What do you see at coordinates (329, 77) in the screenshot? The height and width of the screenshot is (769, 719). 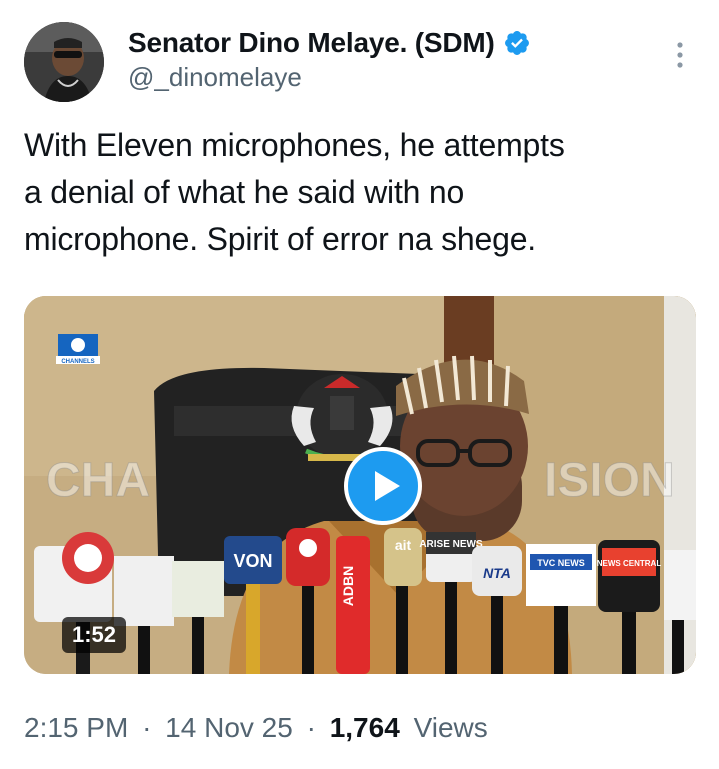 I see `handle: @_dinomelaye` at bounding box center [329, 77].